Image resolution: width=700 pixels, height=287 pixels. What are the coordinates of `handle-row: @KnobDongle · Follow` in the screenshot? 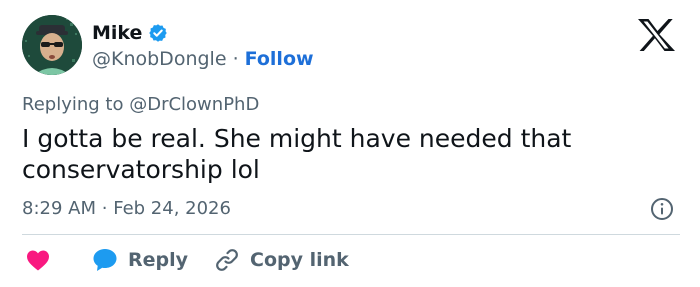 It's located at (203, 59).